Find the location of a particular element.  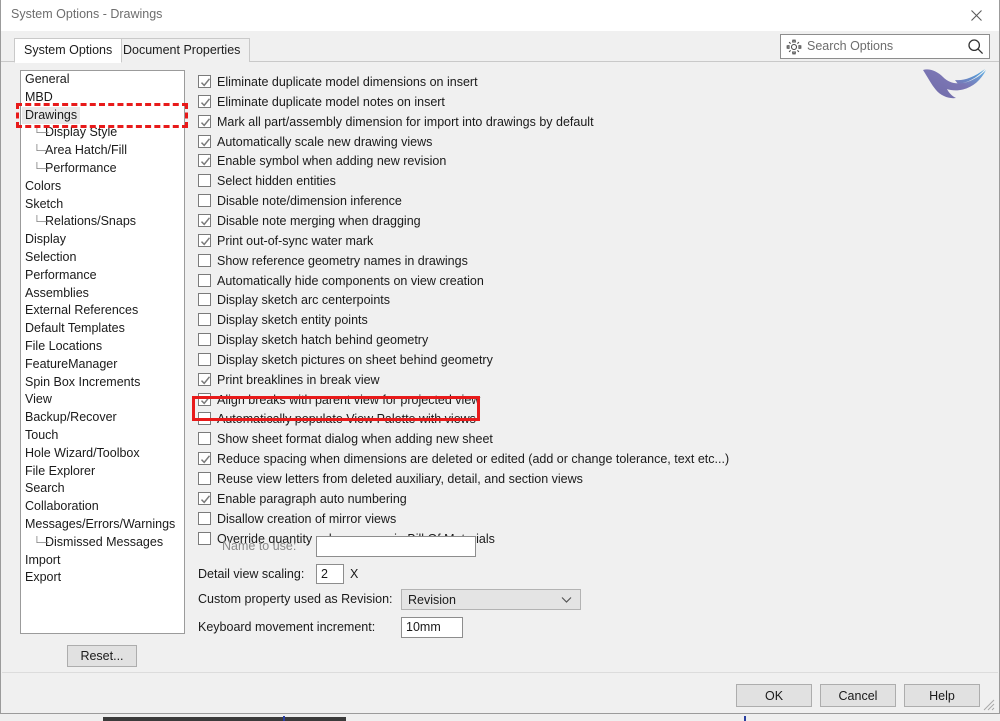

sidebar-item-label: Area Hatch/Fill is located at coordinates (86, 150).